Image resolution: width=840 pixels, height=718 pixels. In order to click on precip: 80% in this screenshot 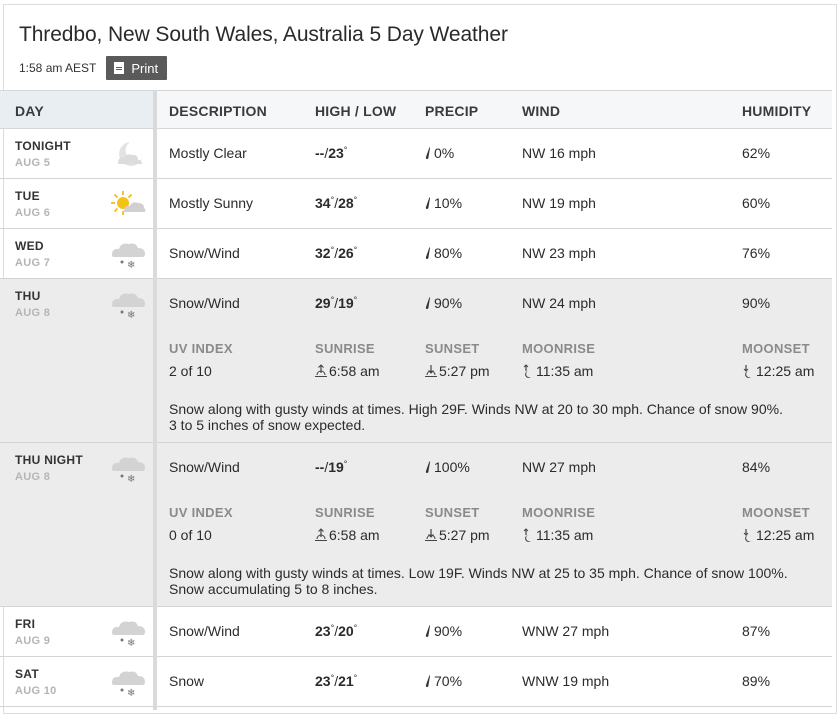, I will do `click(443, 253)`.